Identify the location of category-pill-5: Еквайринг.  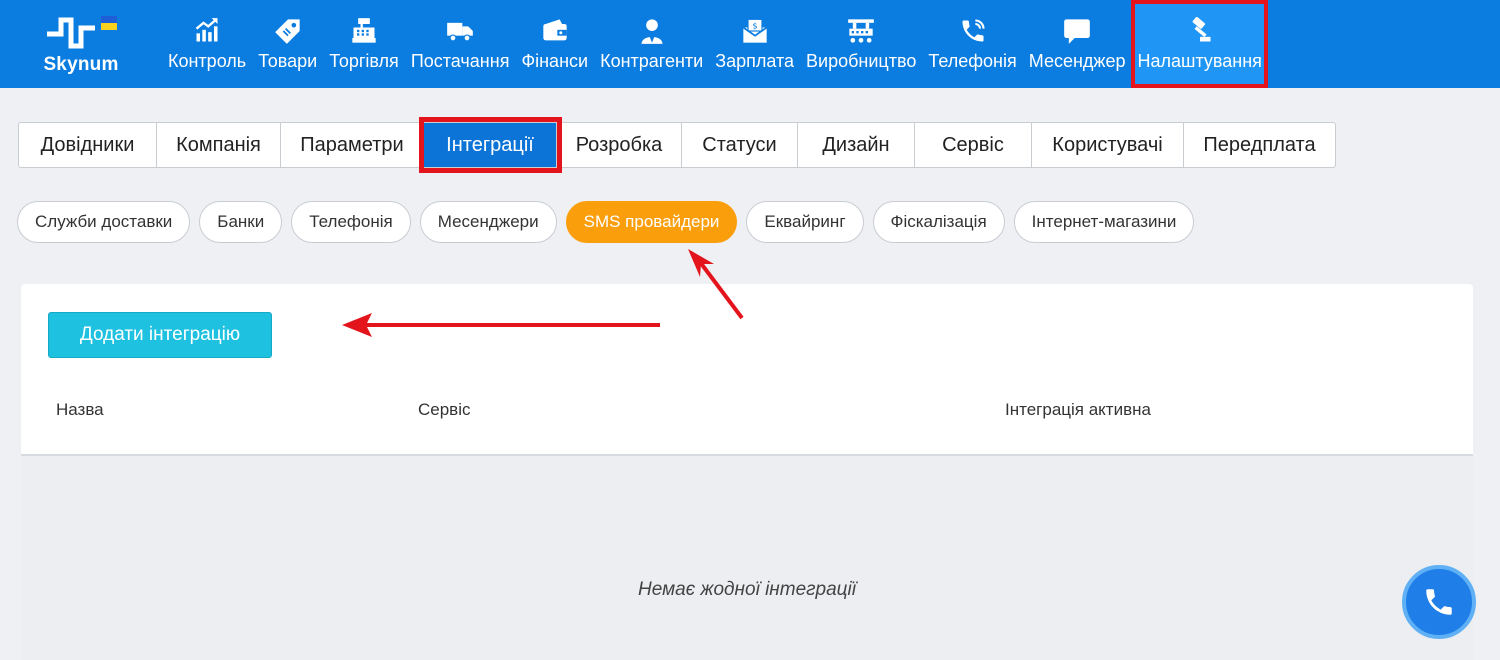
(805, 222).